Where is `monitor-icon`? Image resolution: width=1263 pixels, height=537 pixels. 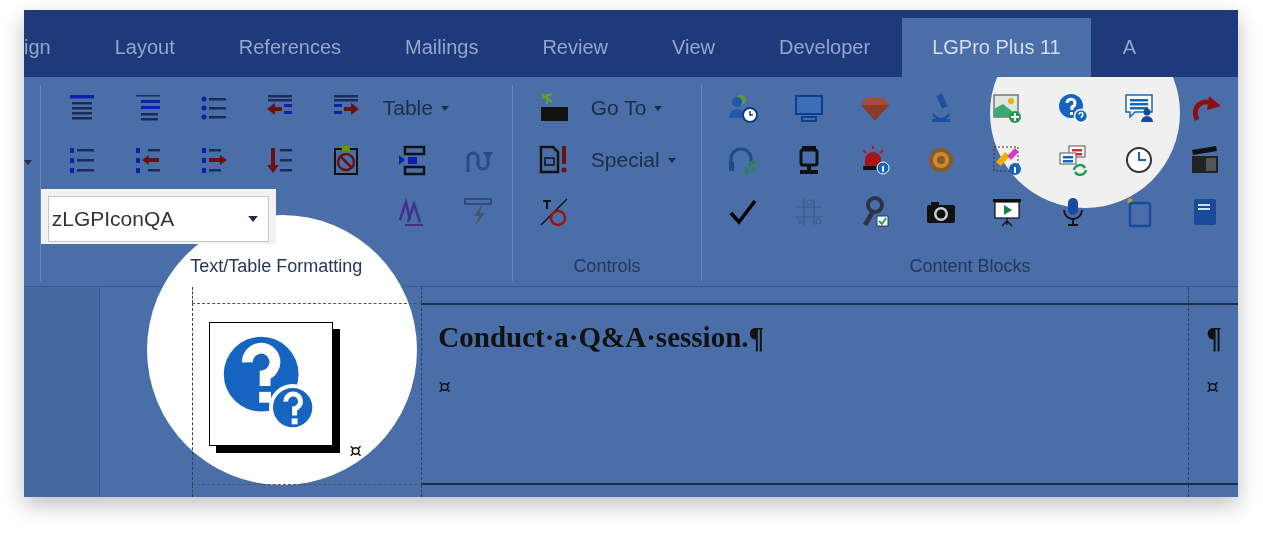
monitor-icon is located at coordinates (809, 108).